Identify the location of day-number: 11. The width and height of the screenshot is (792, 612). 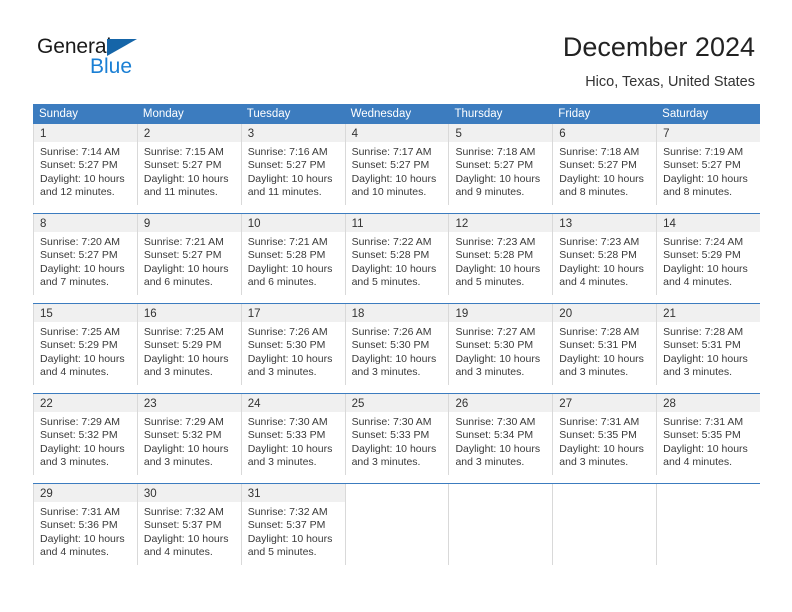
(357, 224).